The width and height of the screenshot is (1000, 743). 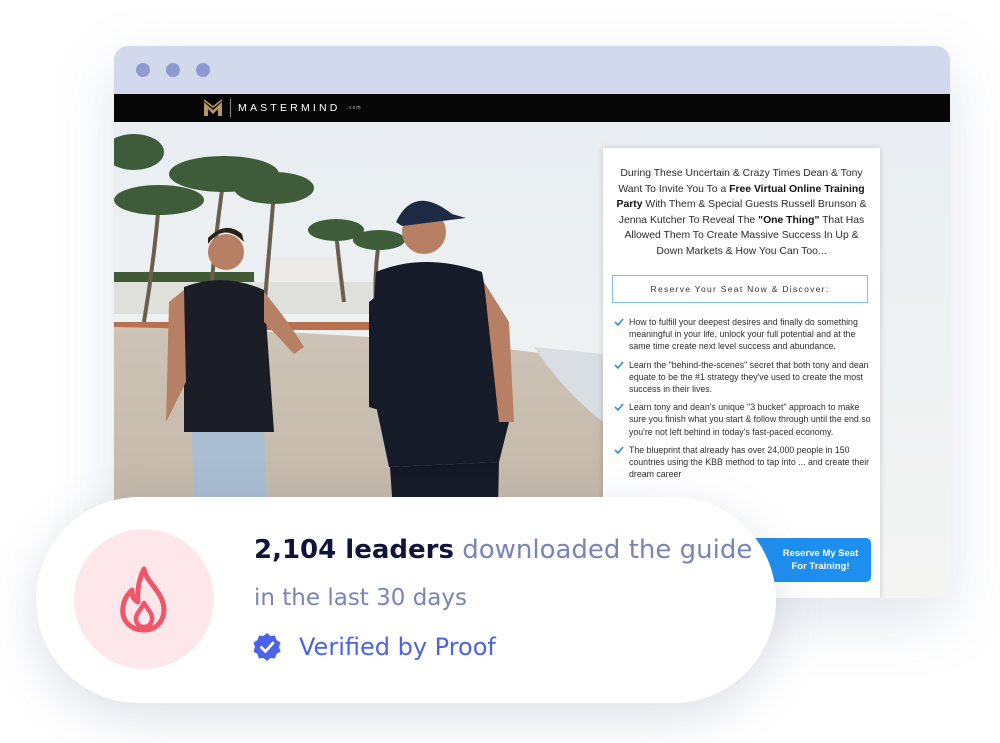 I want to click on verified-badge-icon, so click(x=267, y=647).